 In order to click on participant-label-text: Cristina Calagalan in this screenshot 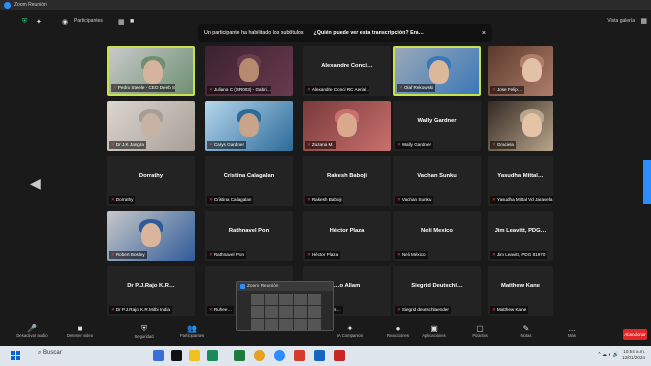, I will do `click(232, 199)`.